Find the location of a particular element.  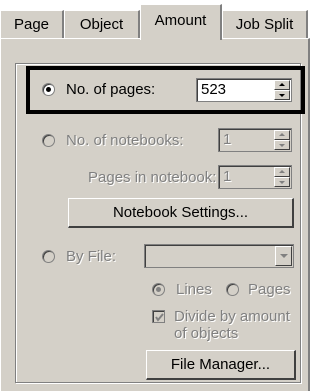

pages-radio is located at coordinates (232, 289).